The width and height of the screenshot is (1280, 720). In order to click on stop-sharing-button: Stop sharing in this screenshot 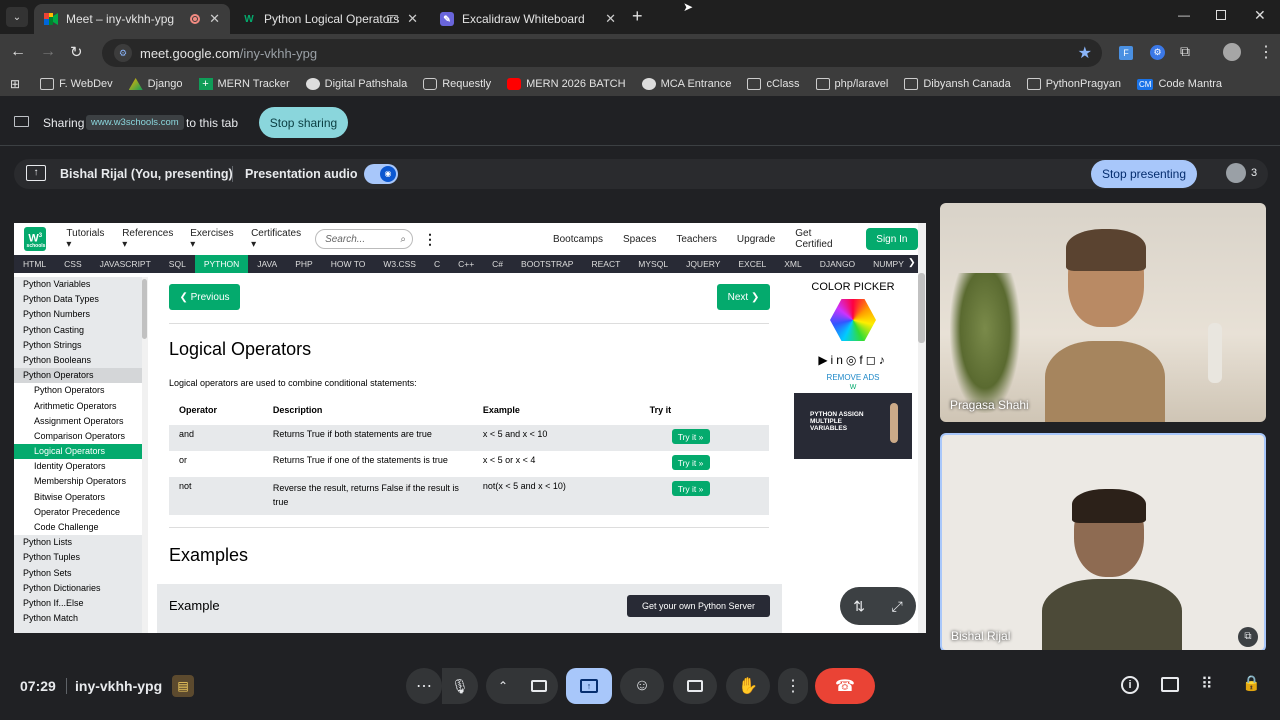, I will do `click(303, 122)`.